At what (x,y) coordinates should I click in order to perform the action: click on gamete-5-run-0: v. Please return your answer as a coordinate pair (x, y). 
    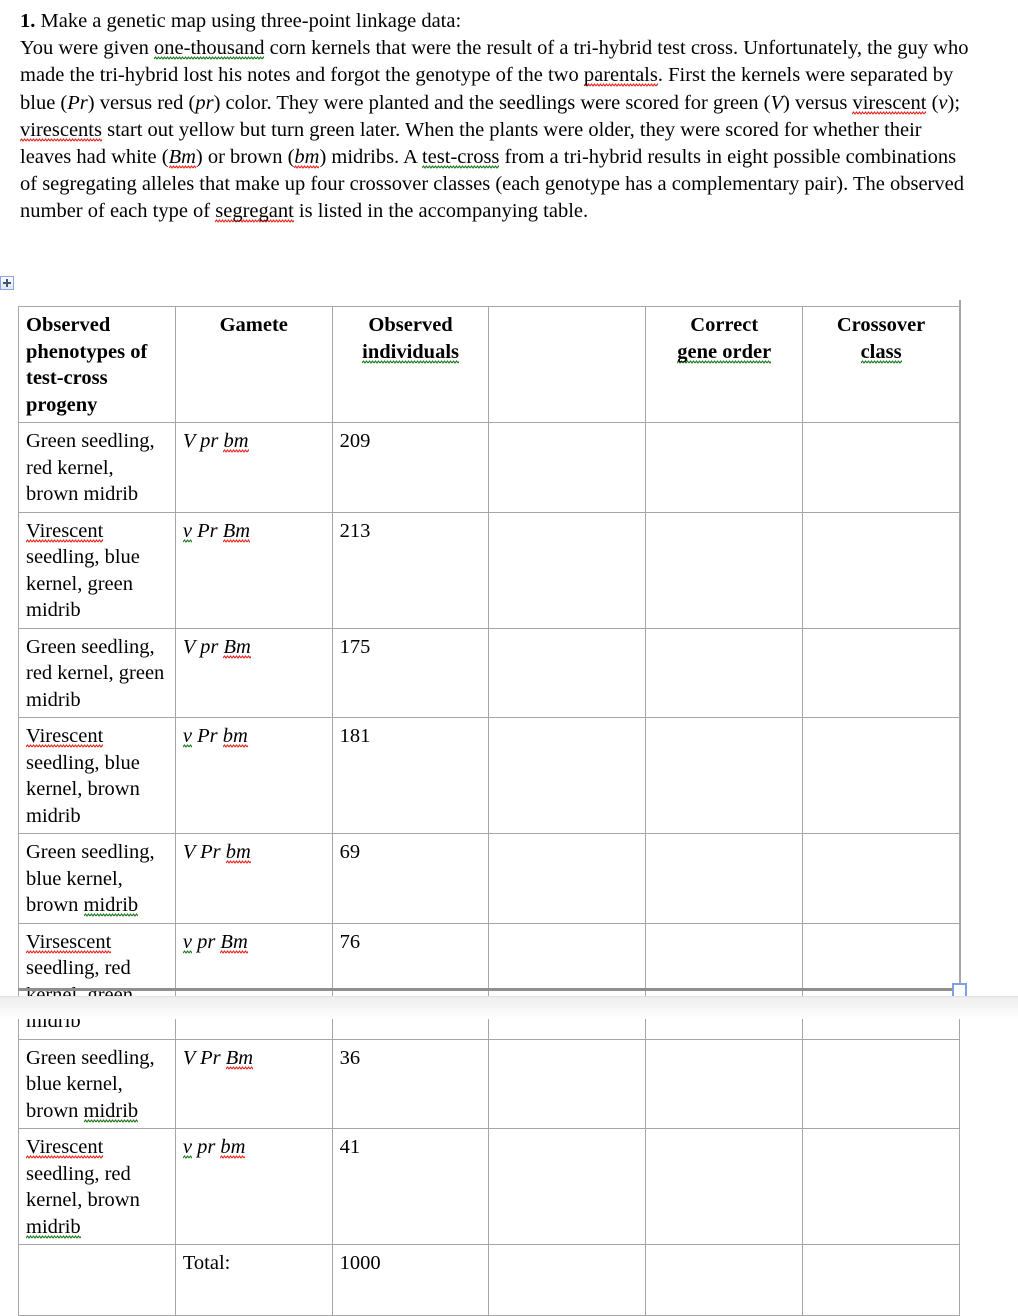
    Looking at the image, I should click on (187, 942).